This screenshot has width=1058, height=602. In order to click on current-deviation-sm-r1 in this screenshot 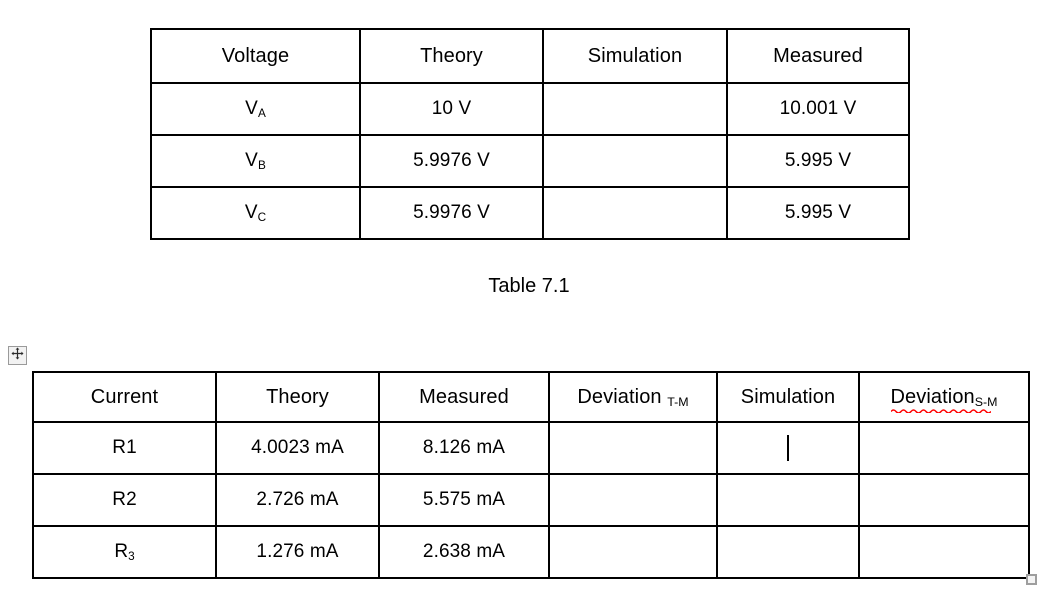, I will do `click(944, 448)`.